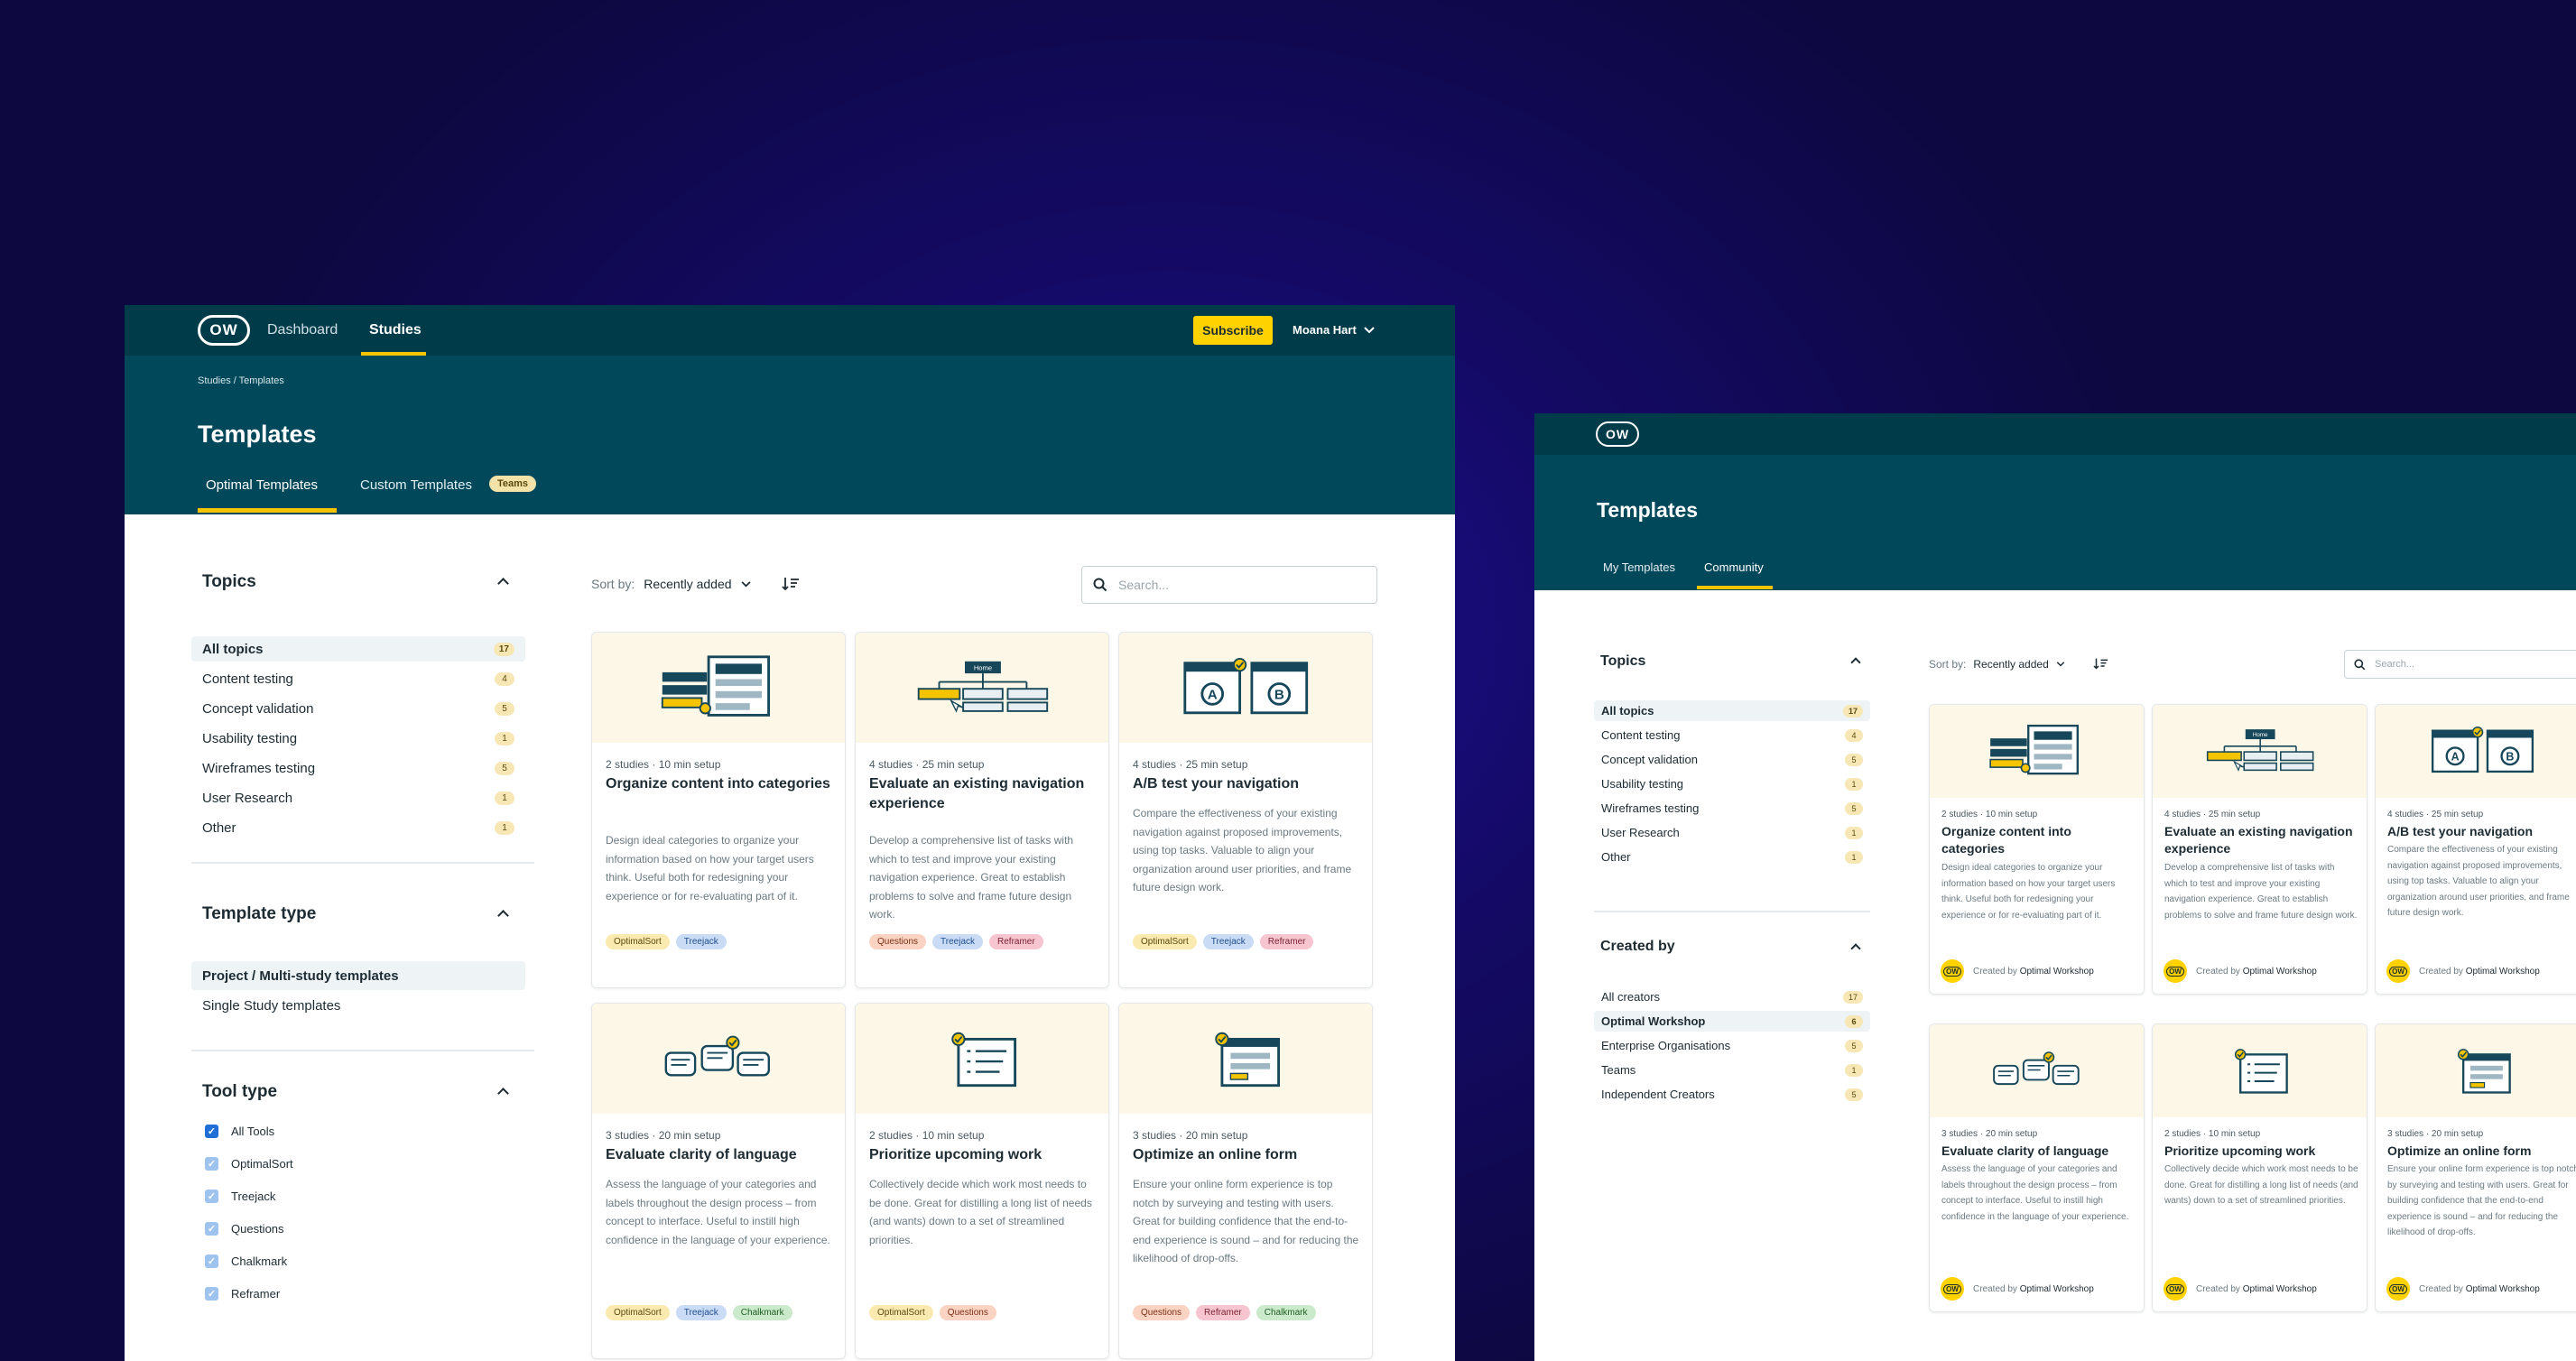 The height and width of the screenshot is (1361, 2576). Describe the element at coordinates (1334, 330) in the screenshot. I see `user-menu: Moana Hart` at that location.